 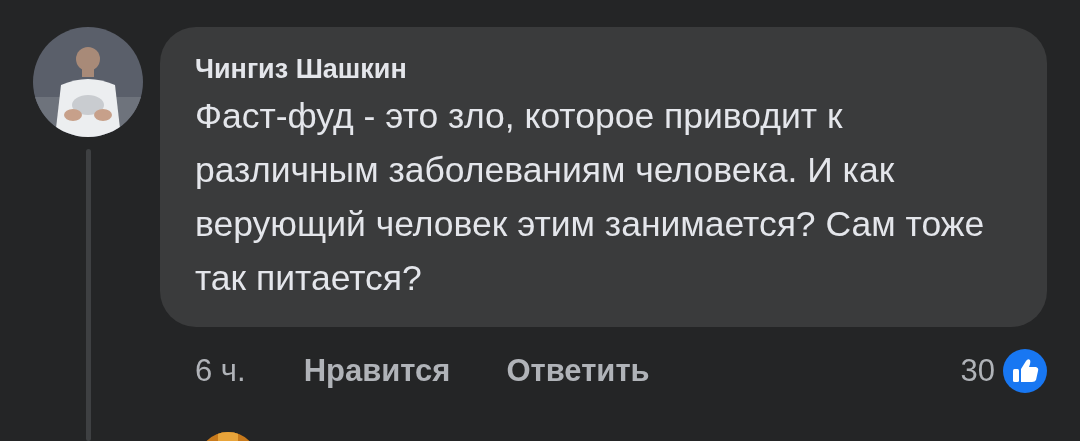 I want to click on reply-link: Ответить, so click(x=578, y=371).